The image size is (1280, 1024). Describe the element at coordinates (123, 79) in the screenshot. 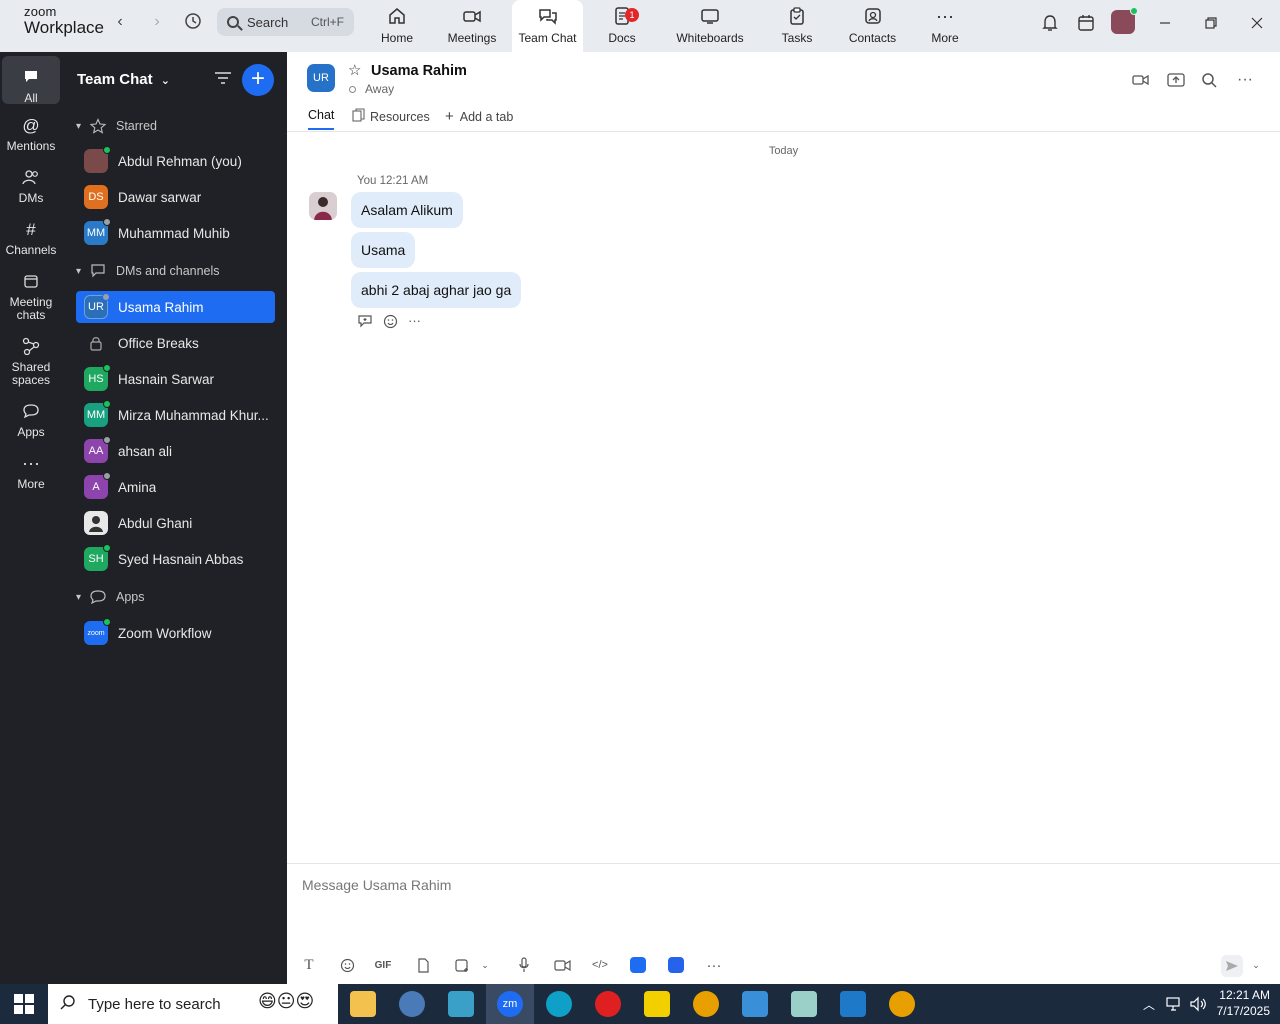

I see `sidebar-title: Team Chat ⌄` at that location.